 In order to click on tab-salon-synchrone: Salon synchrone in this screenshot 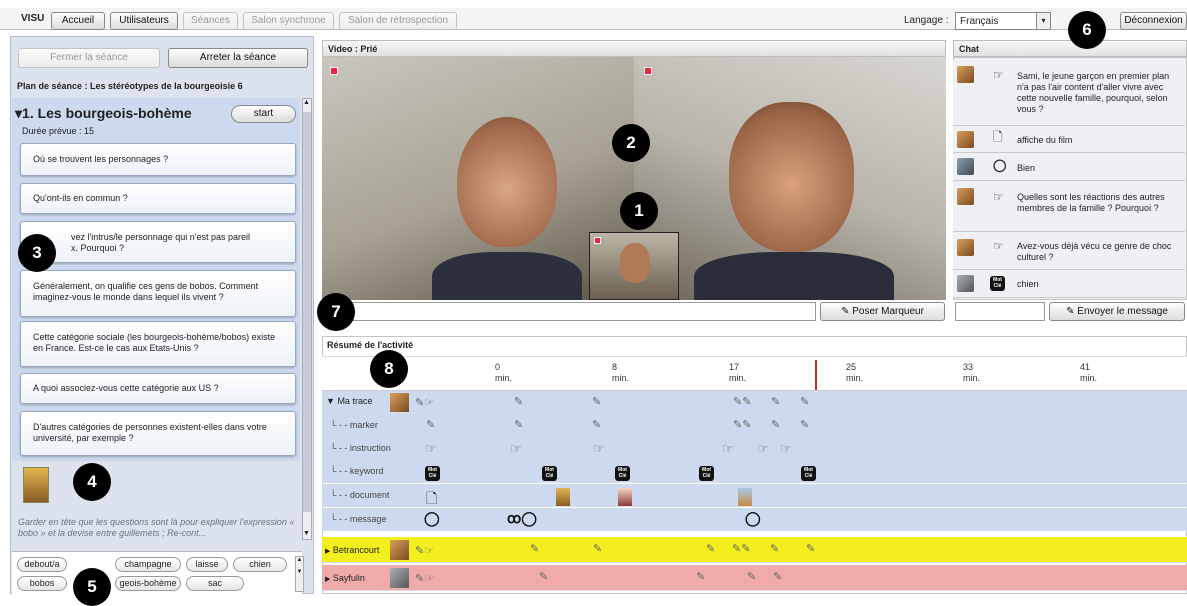, I will do `click(288, 21)`.